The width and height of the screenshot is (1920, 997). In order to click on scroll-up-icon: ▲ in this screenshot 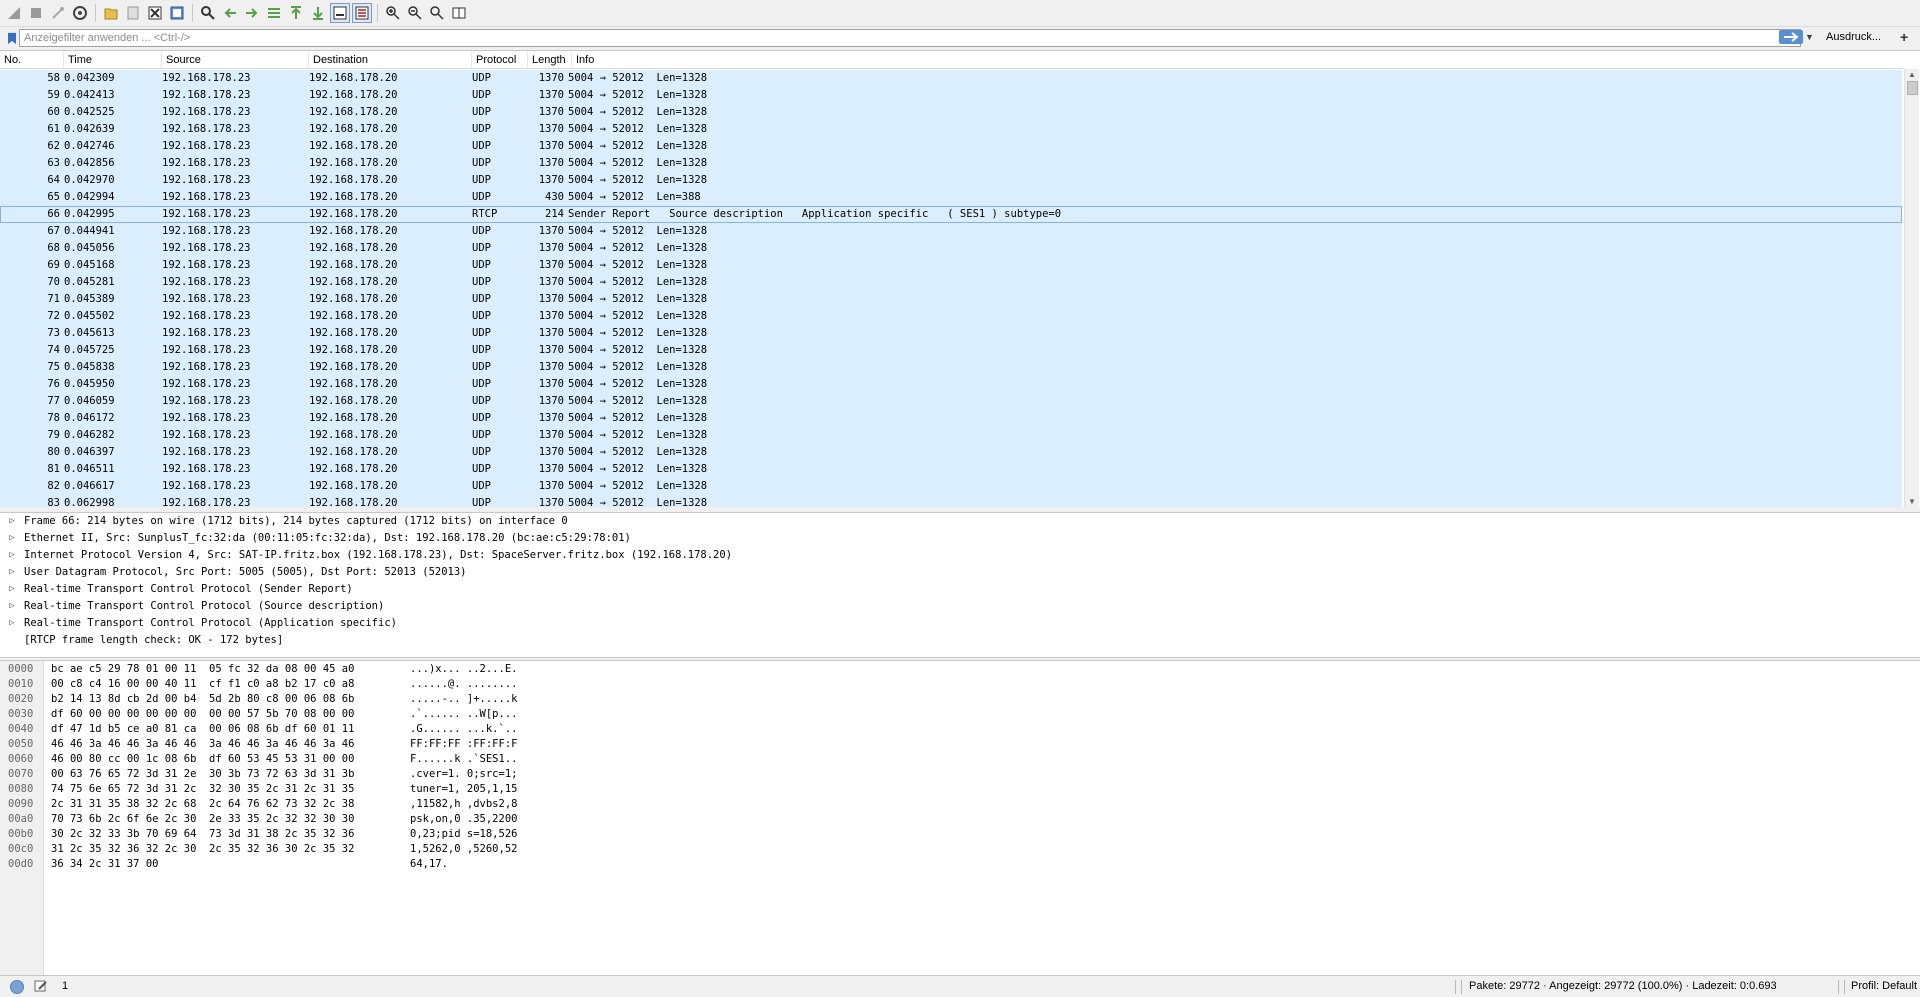, I will do `click(1912, 74)`.